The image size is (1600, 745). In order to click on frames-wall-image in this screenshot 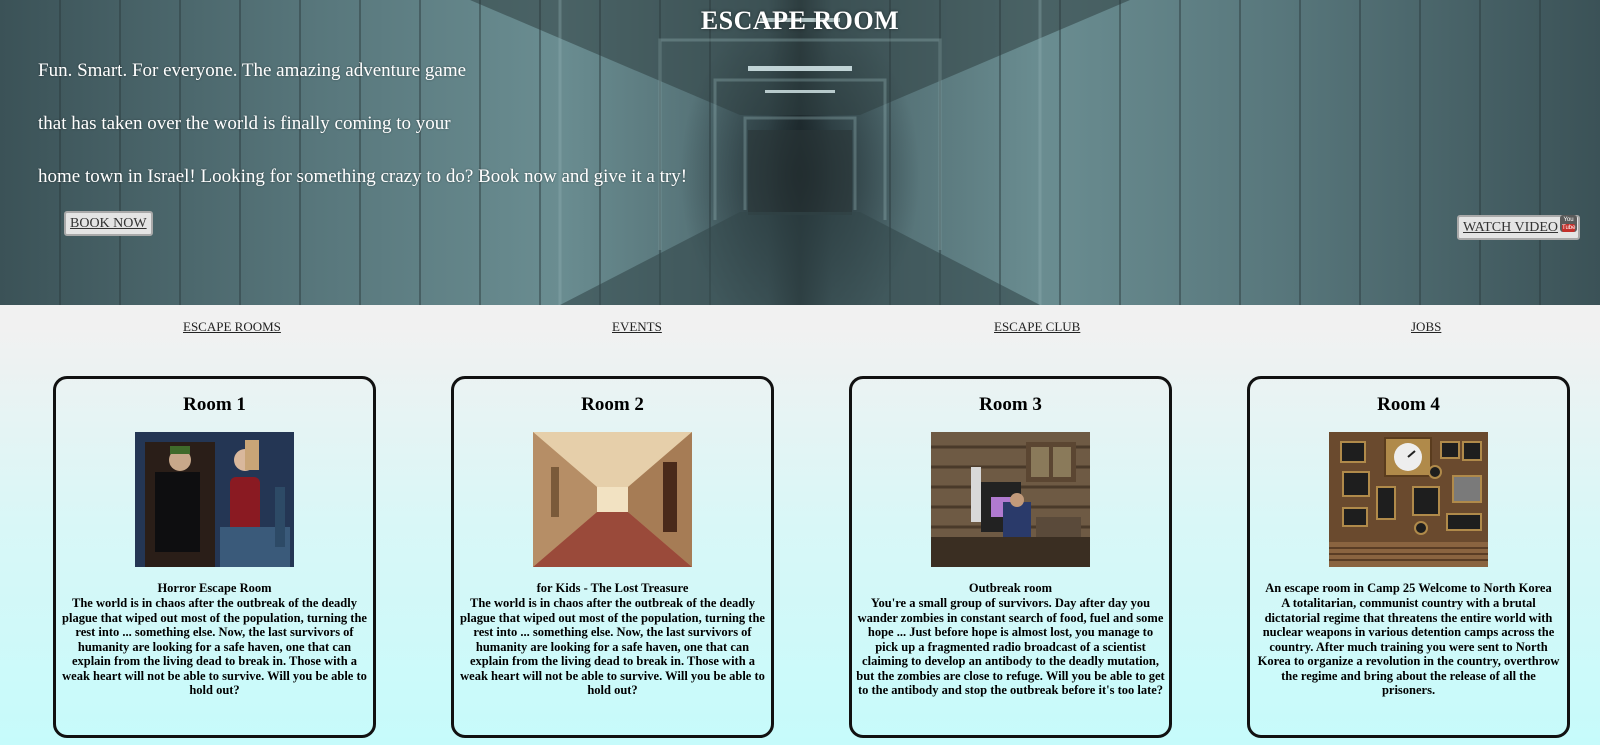, I will do `click(1408, 499)`.